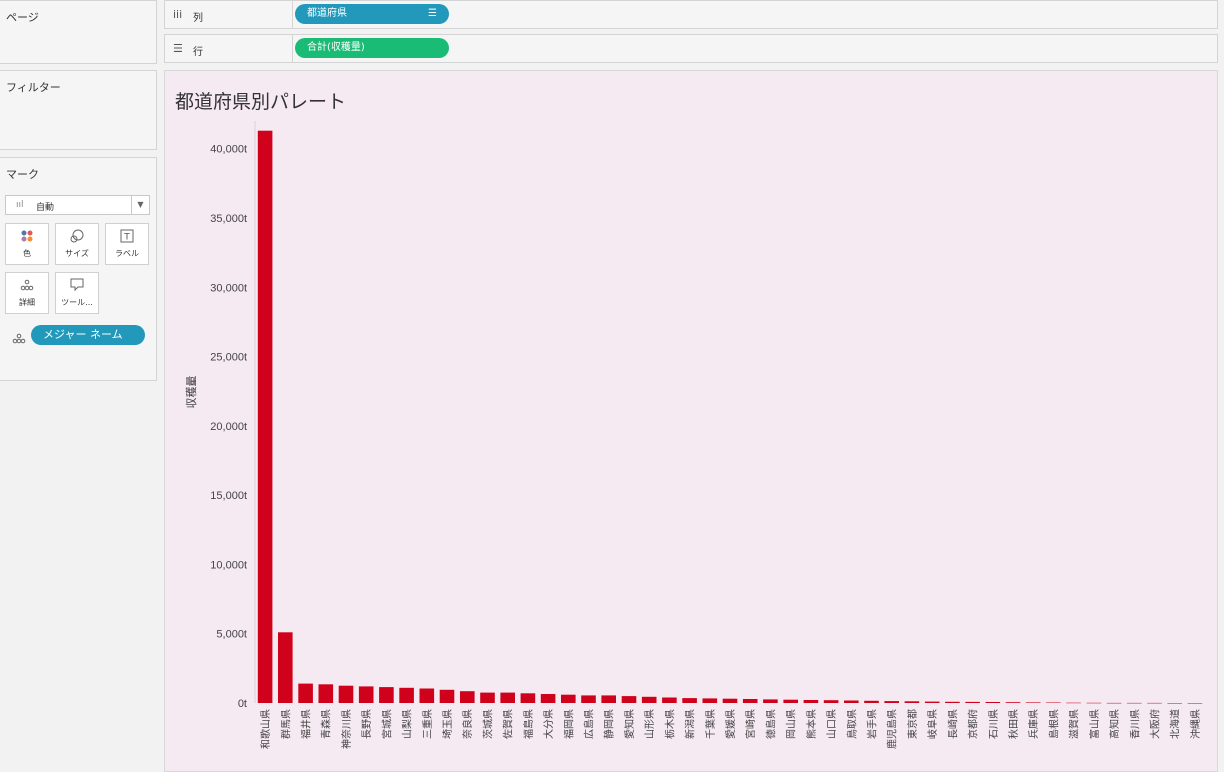 Image resolution: width=1224 pixels, height=772 pixels. What do you see at coordinates (872, 724) in the screenshot?
I see `x-tick-label: 岩手県` at bounding box center [872, 724].